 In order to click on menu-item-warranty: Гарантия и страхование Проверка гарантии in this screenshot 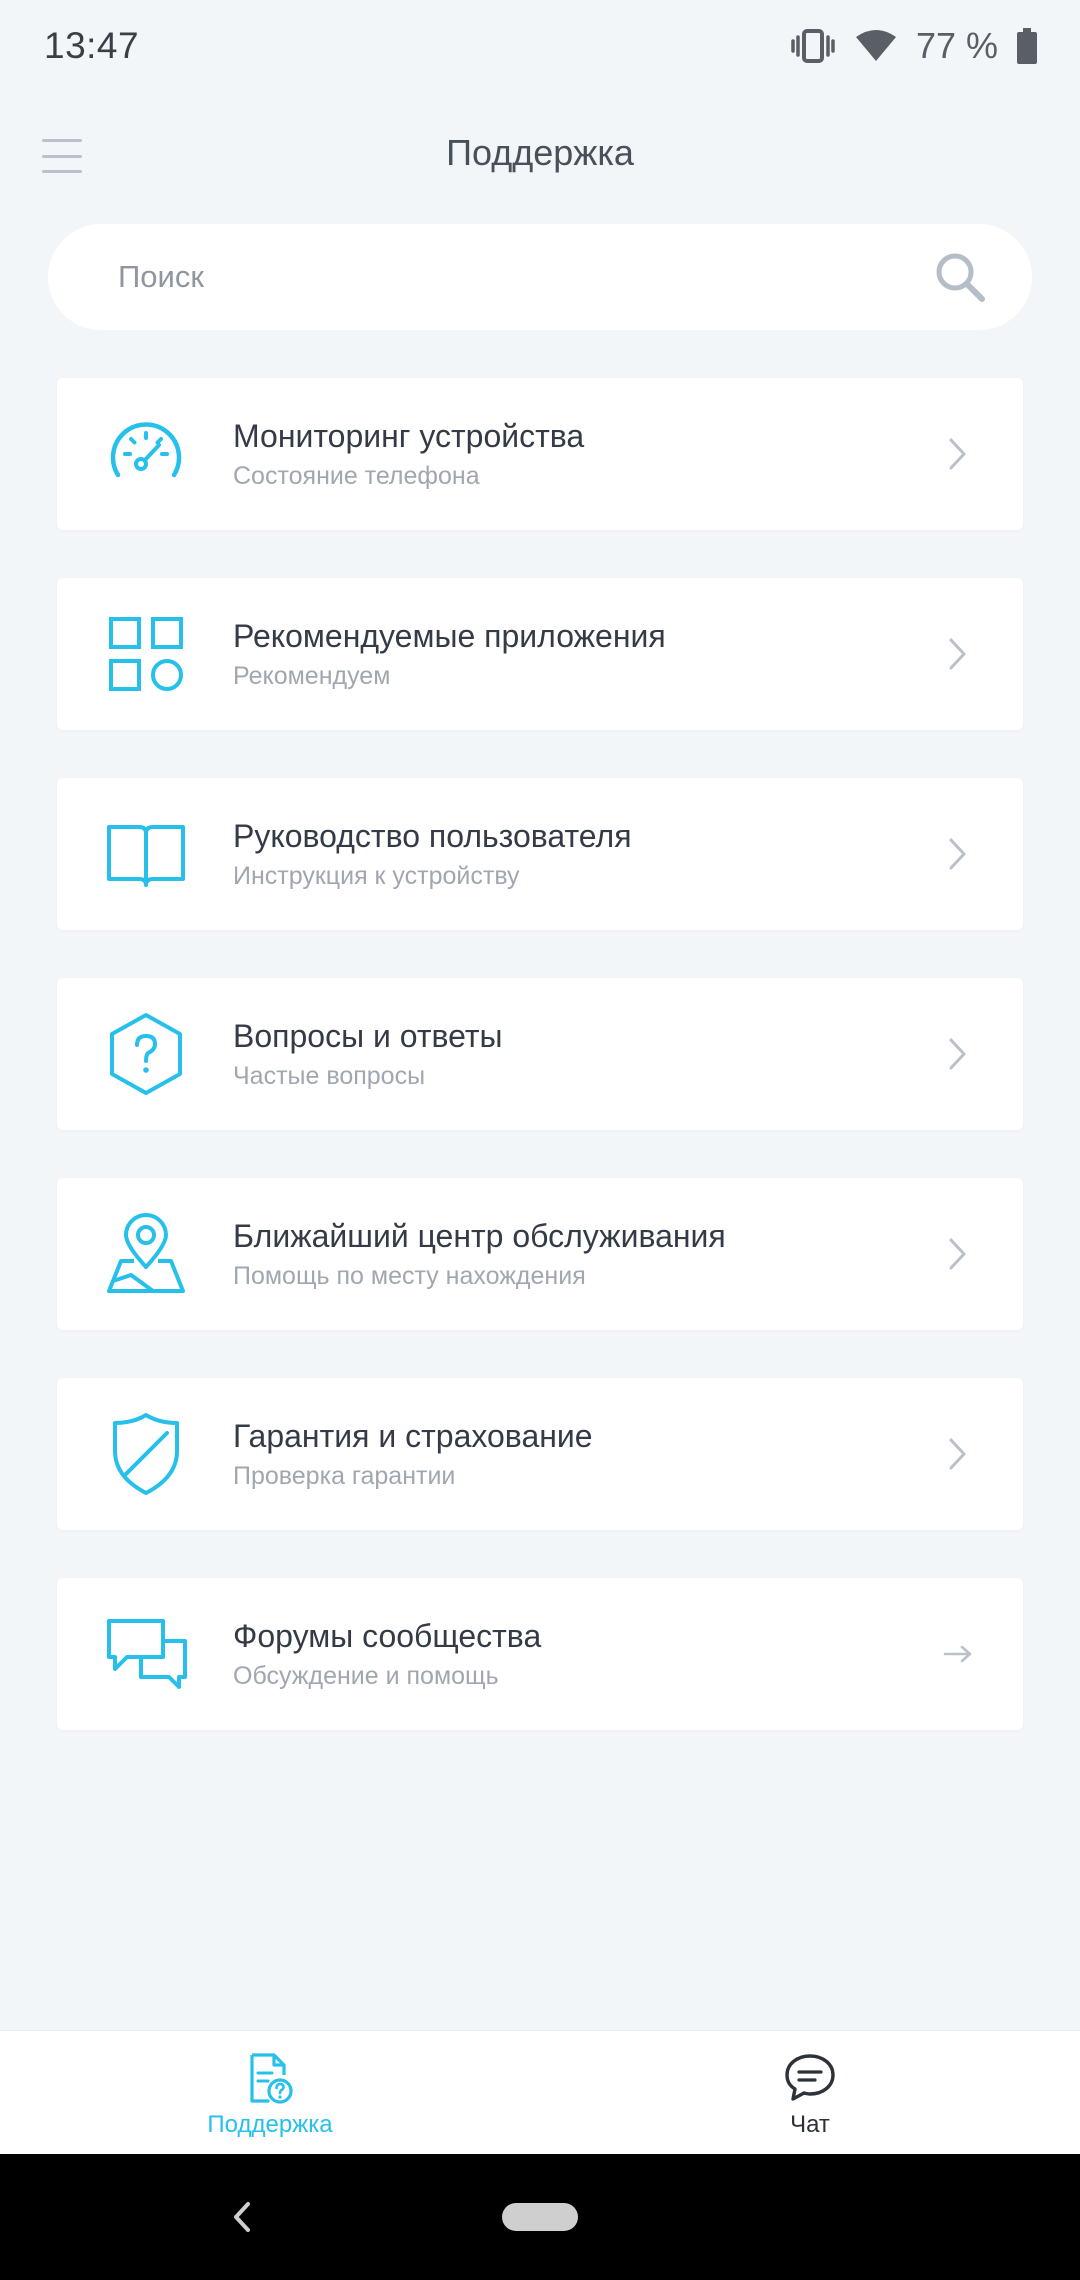, I will do `click(540, 1454)`.